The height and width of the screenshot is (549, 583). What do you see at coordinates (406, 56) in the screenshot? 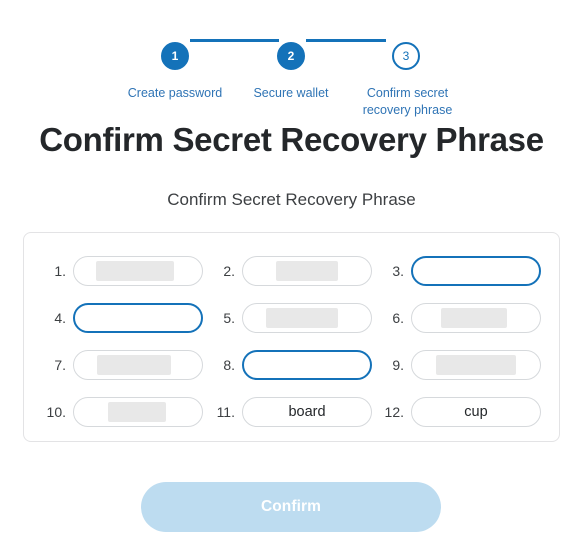
I see `stepper-circle-3: 3` at bounding box center [406, 56].